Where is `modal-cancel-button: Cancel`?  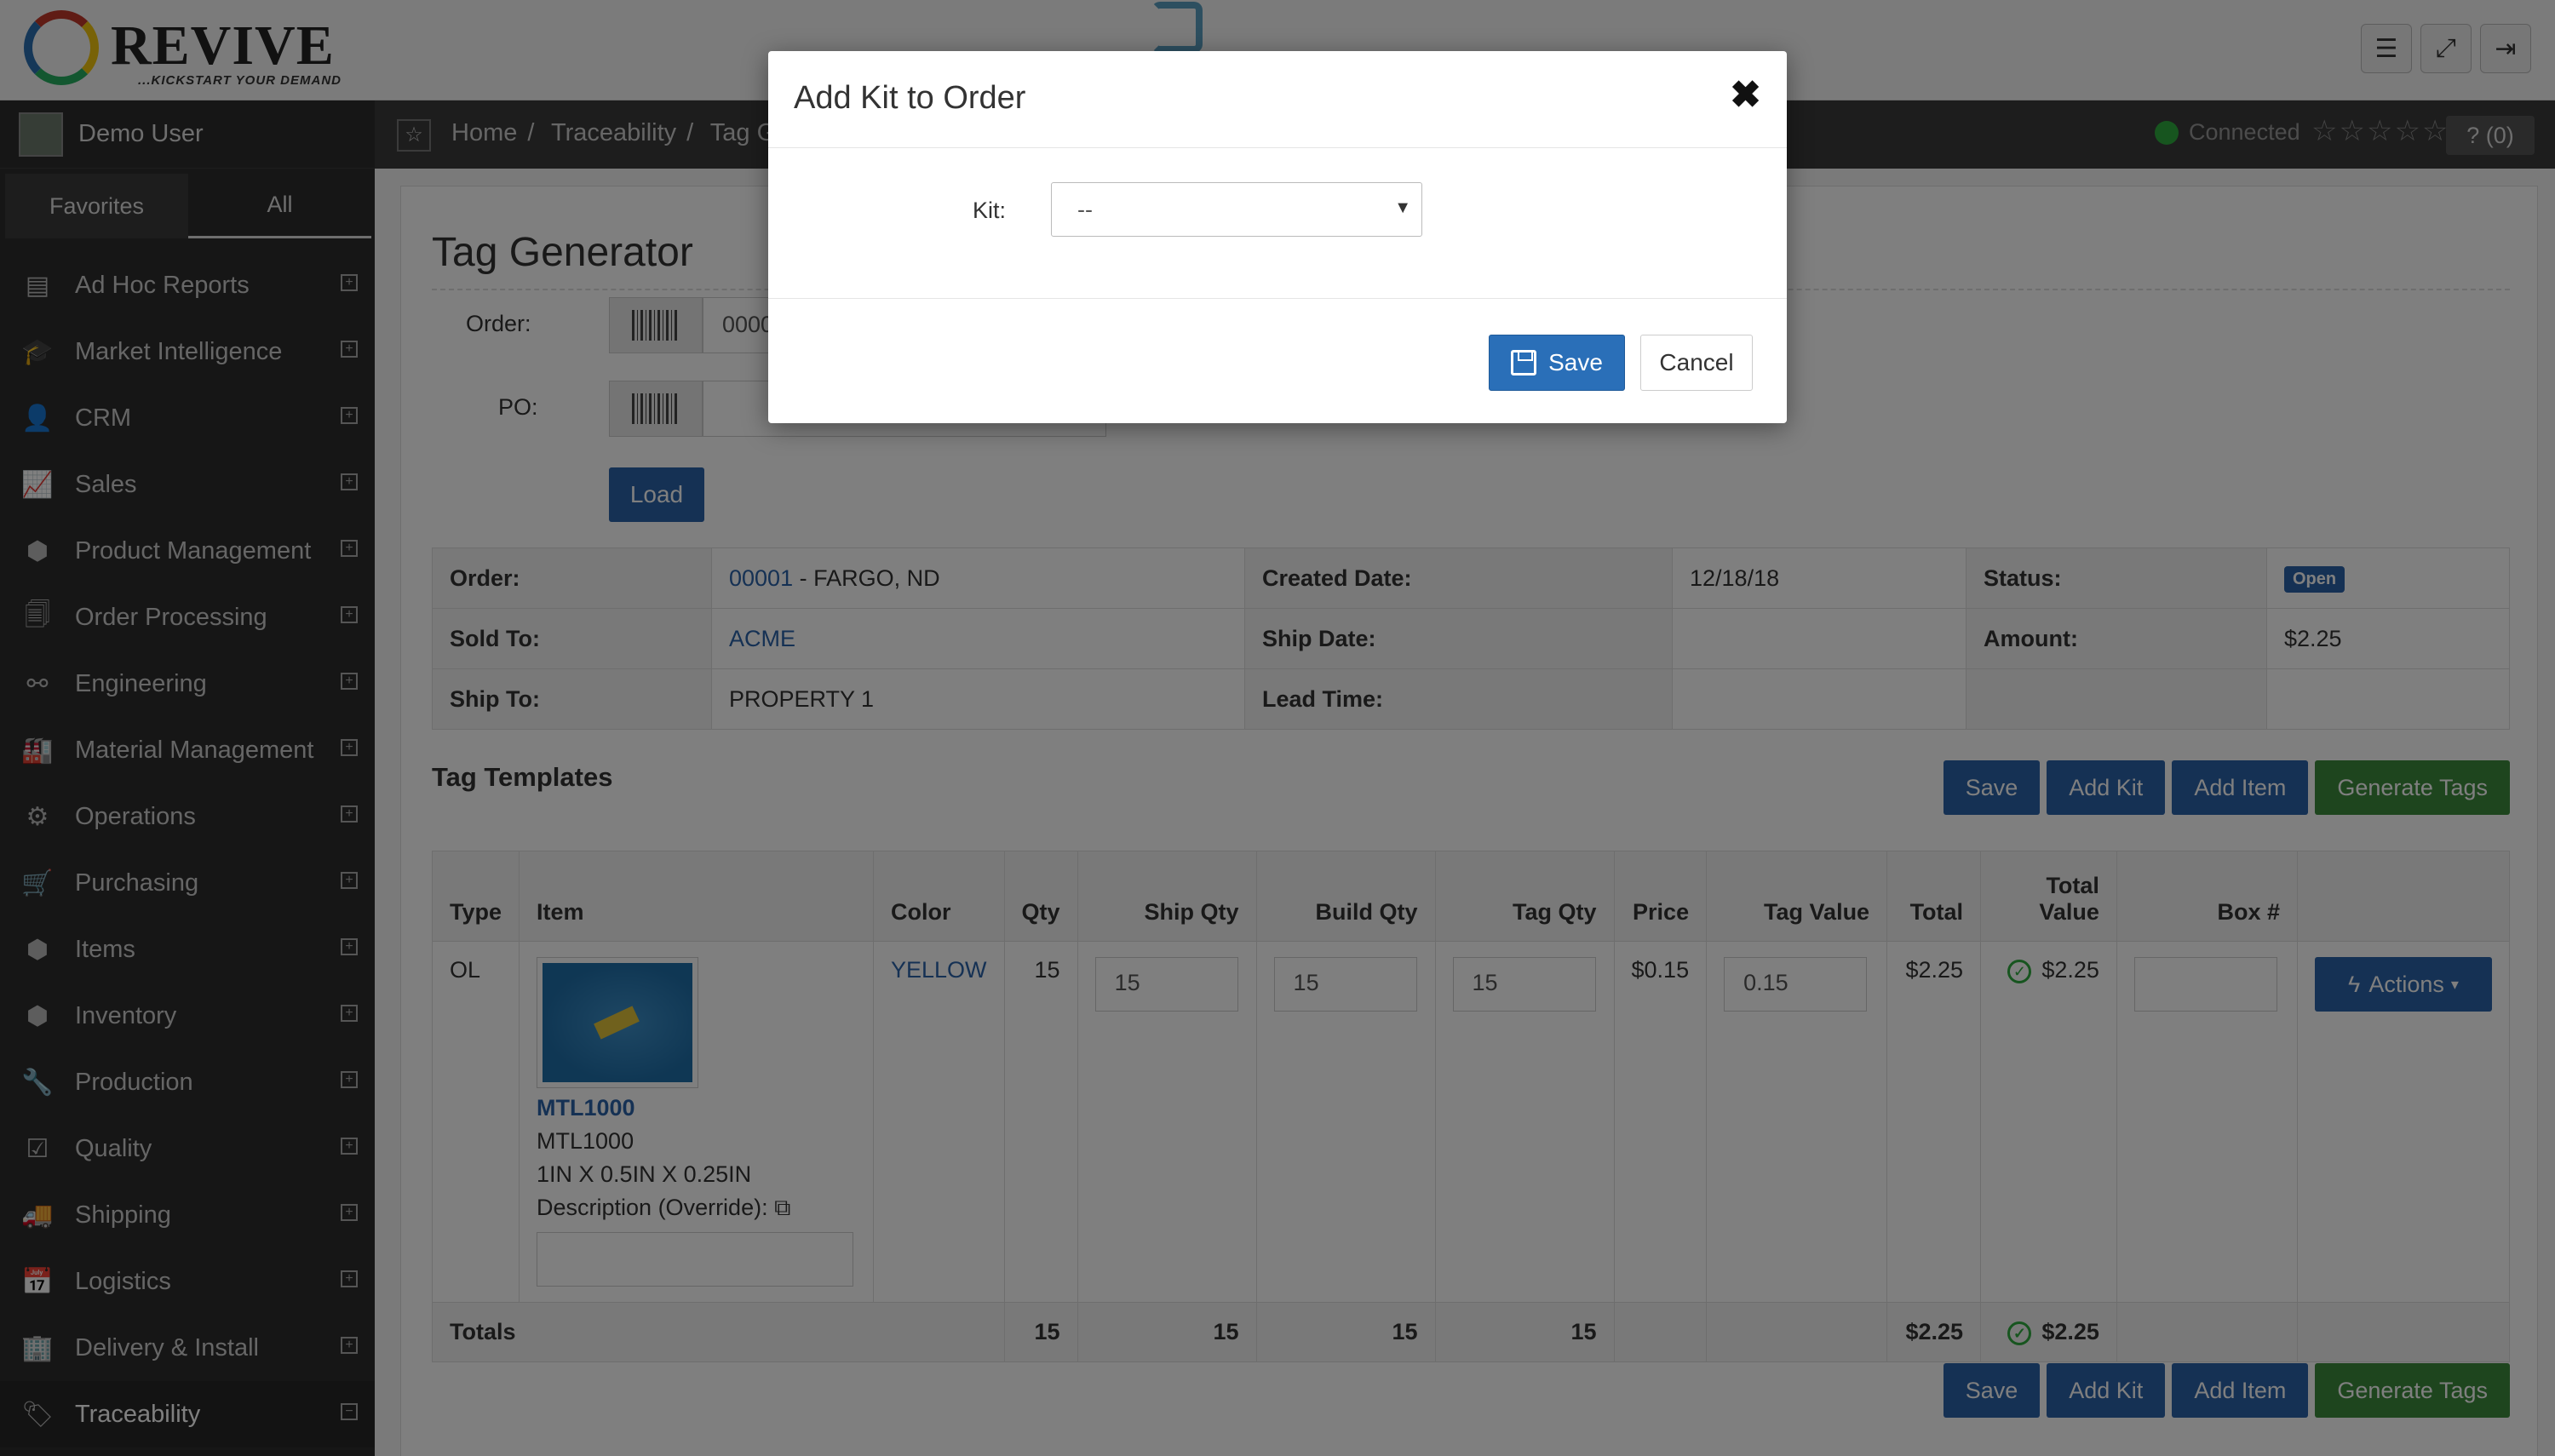
modal-cancel-button: Cancel is located at coordinates (1696, 363).